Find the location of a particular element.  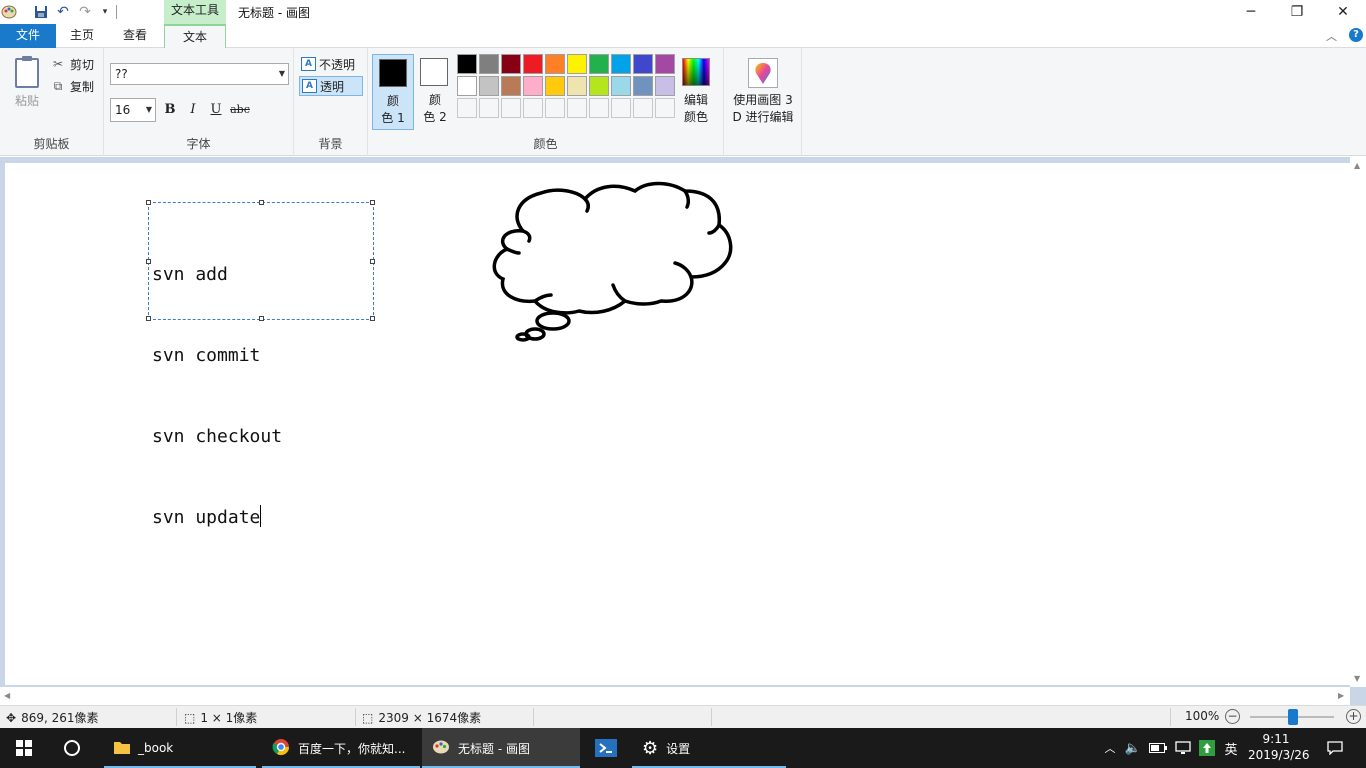

restore-button: ❐ is located at coordinates (1297, 12).